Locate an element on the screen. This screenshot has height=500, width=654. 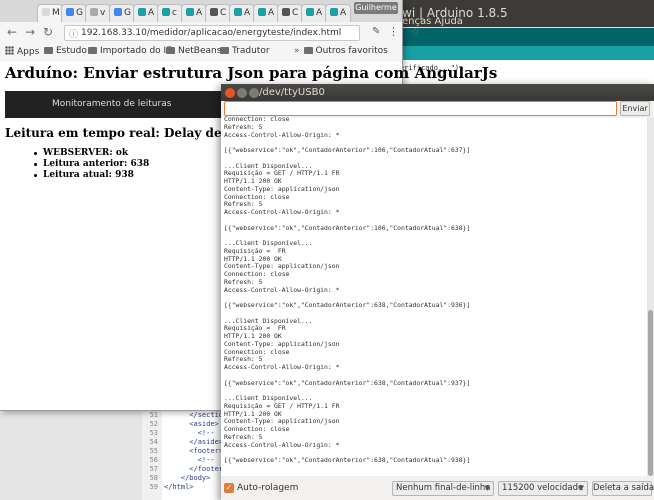
clear-output-button: Deleta a saída is located at coordinates (623, 488).